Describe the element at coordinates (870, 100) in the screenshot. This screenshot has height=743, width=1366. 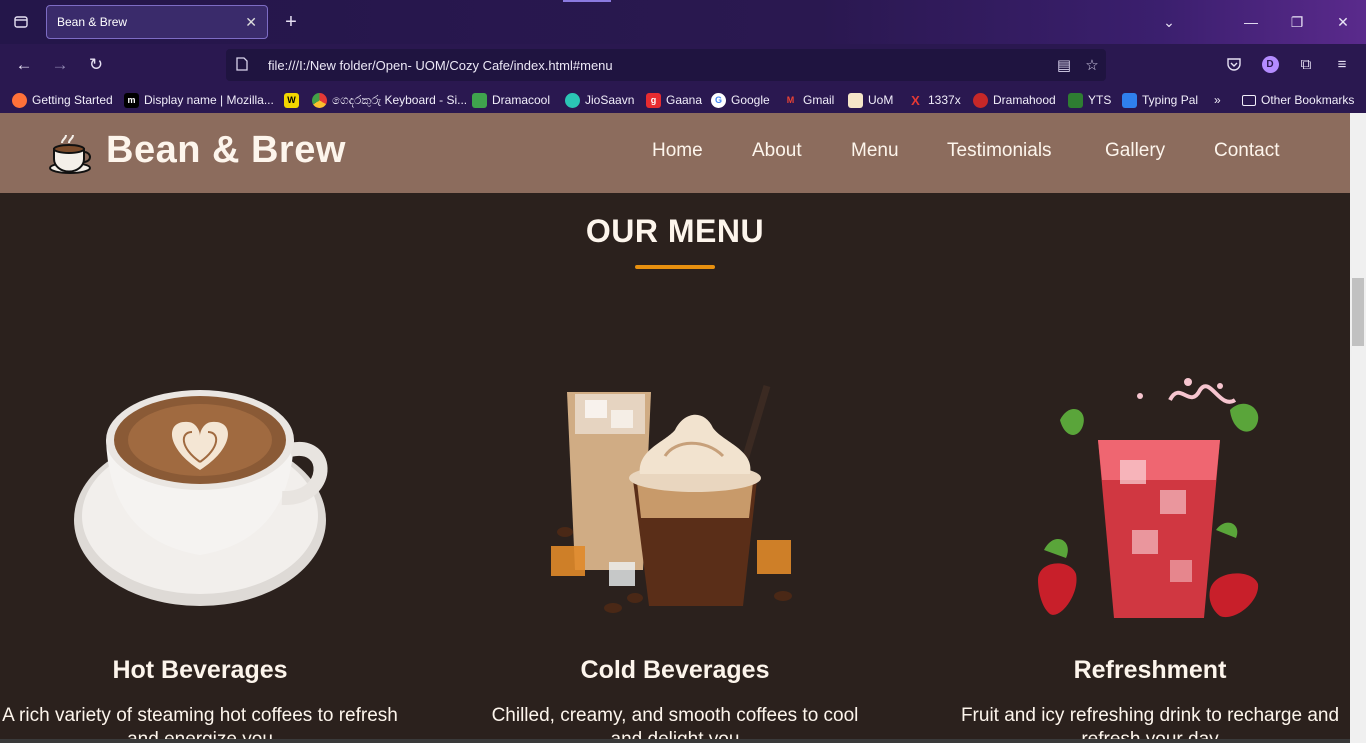
I see `bookmark-item: UoM` at that location.